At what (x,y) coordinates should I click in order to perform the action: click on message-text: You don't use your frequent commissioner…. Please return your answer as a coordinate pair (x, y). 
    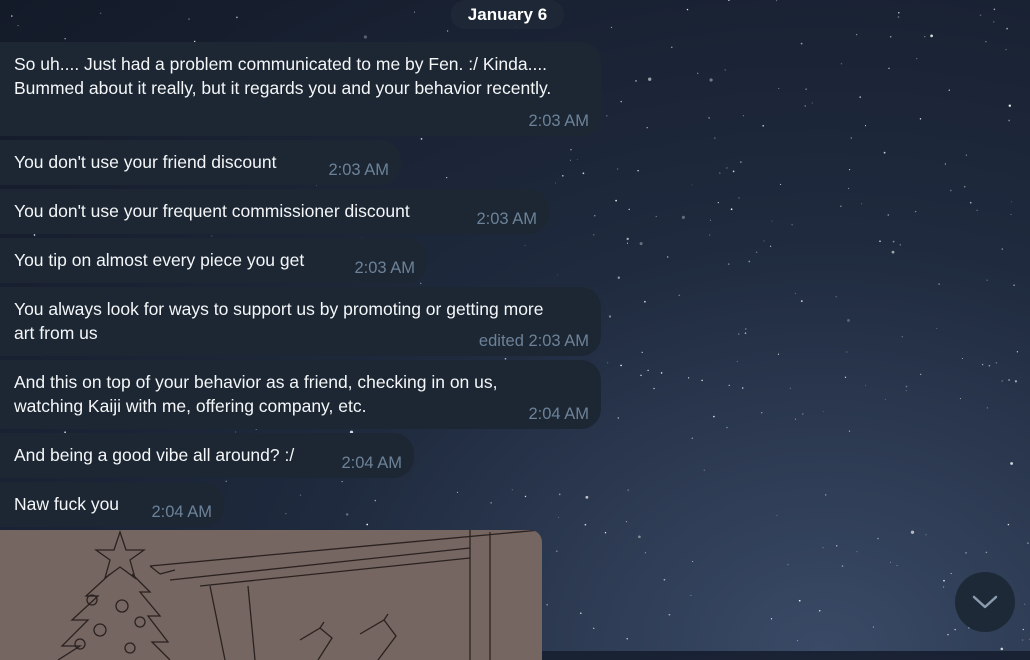
    Looking at the image, I should click on (212, 211).